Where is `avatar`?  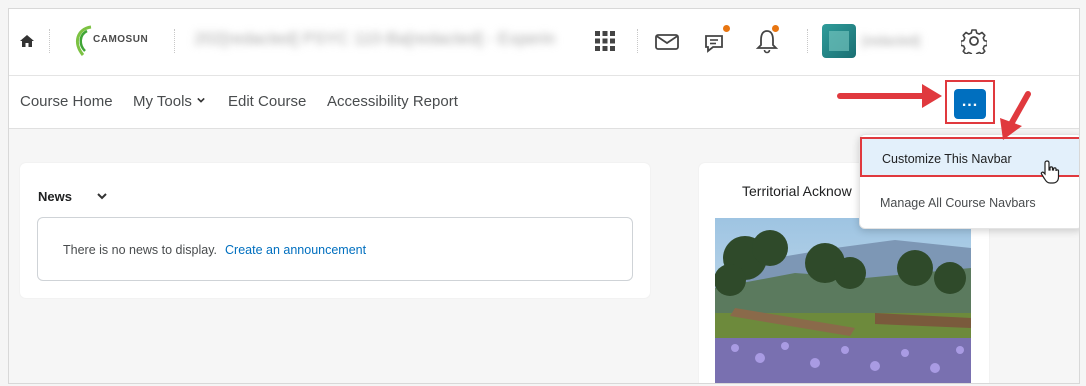 avatar is located at coordinates (839, 41).